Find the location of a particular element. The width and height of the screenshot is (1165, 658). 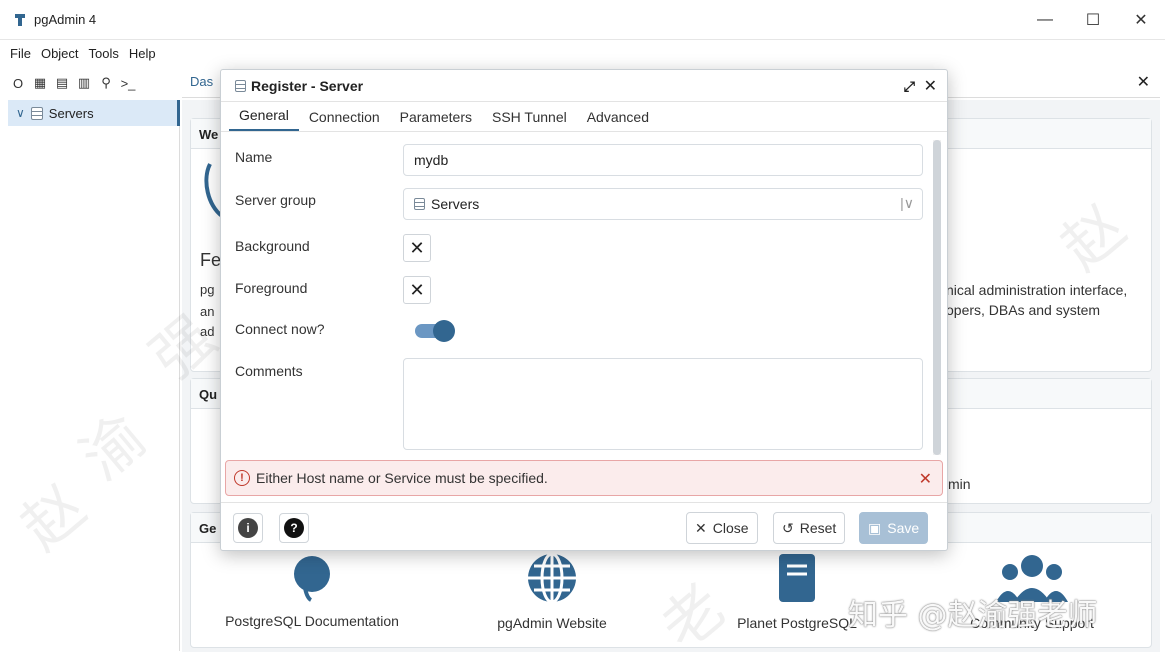

info-button: i is located at coordinates (248, 528).